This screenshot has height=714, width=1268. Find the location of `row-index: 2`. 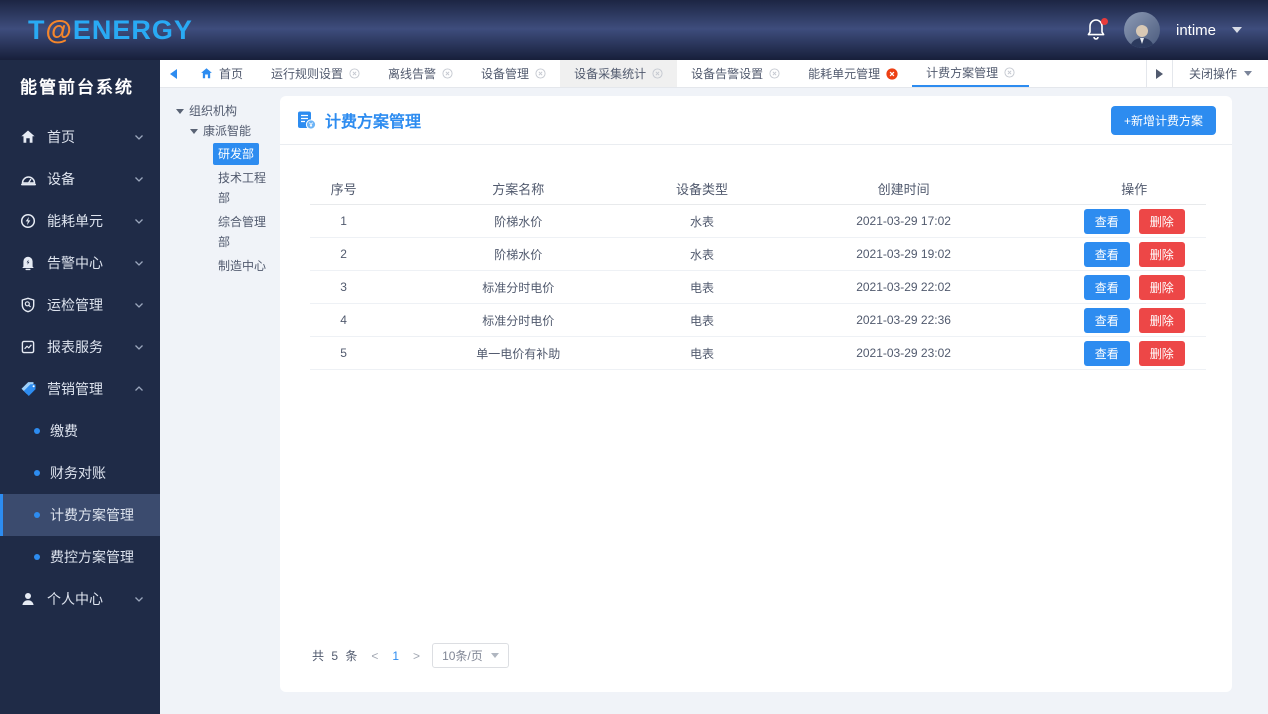

row-index: 2 is located at coordinates (343, 254).